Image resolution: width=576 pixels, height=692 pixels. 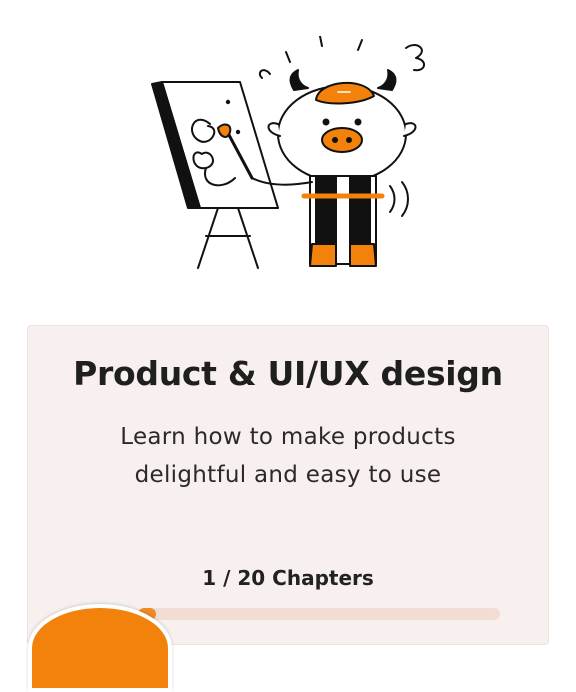 What do you see at coordinates (288, 373) in the screenshot?
I see `course-title: Product & UI/UX design` at bounding box center [288, 373].